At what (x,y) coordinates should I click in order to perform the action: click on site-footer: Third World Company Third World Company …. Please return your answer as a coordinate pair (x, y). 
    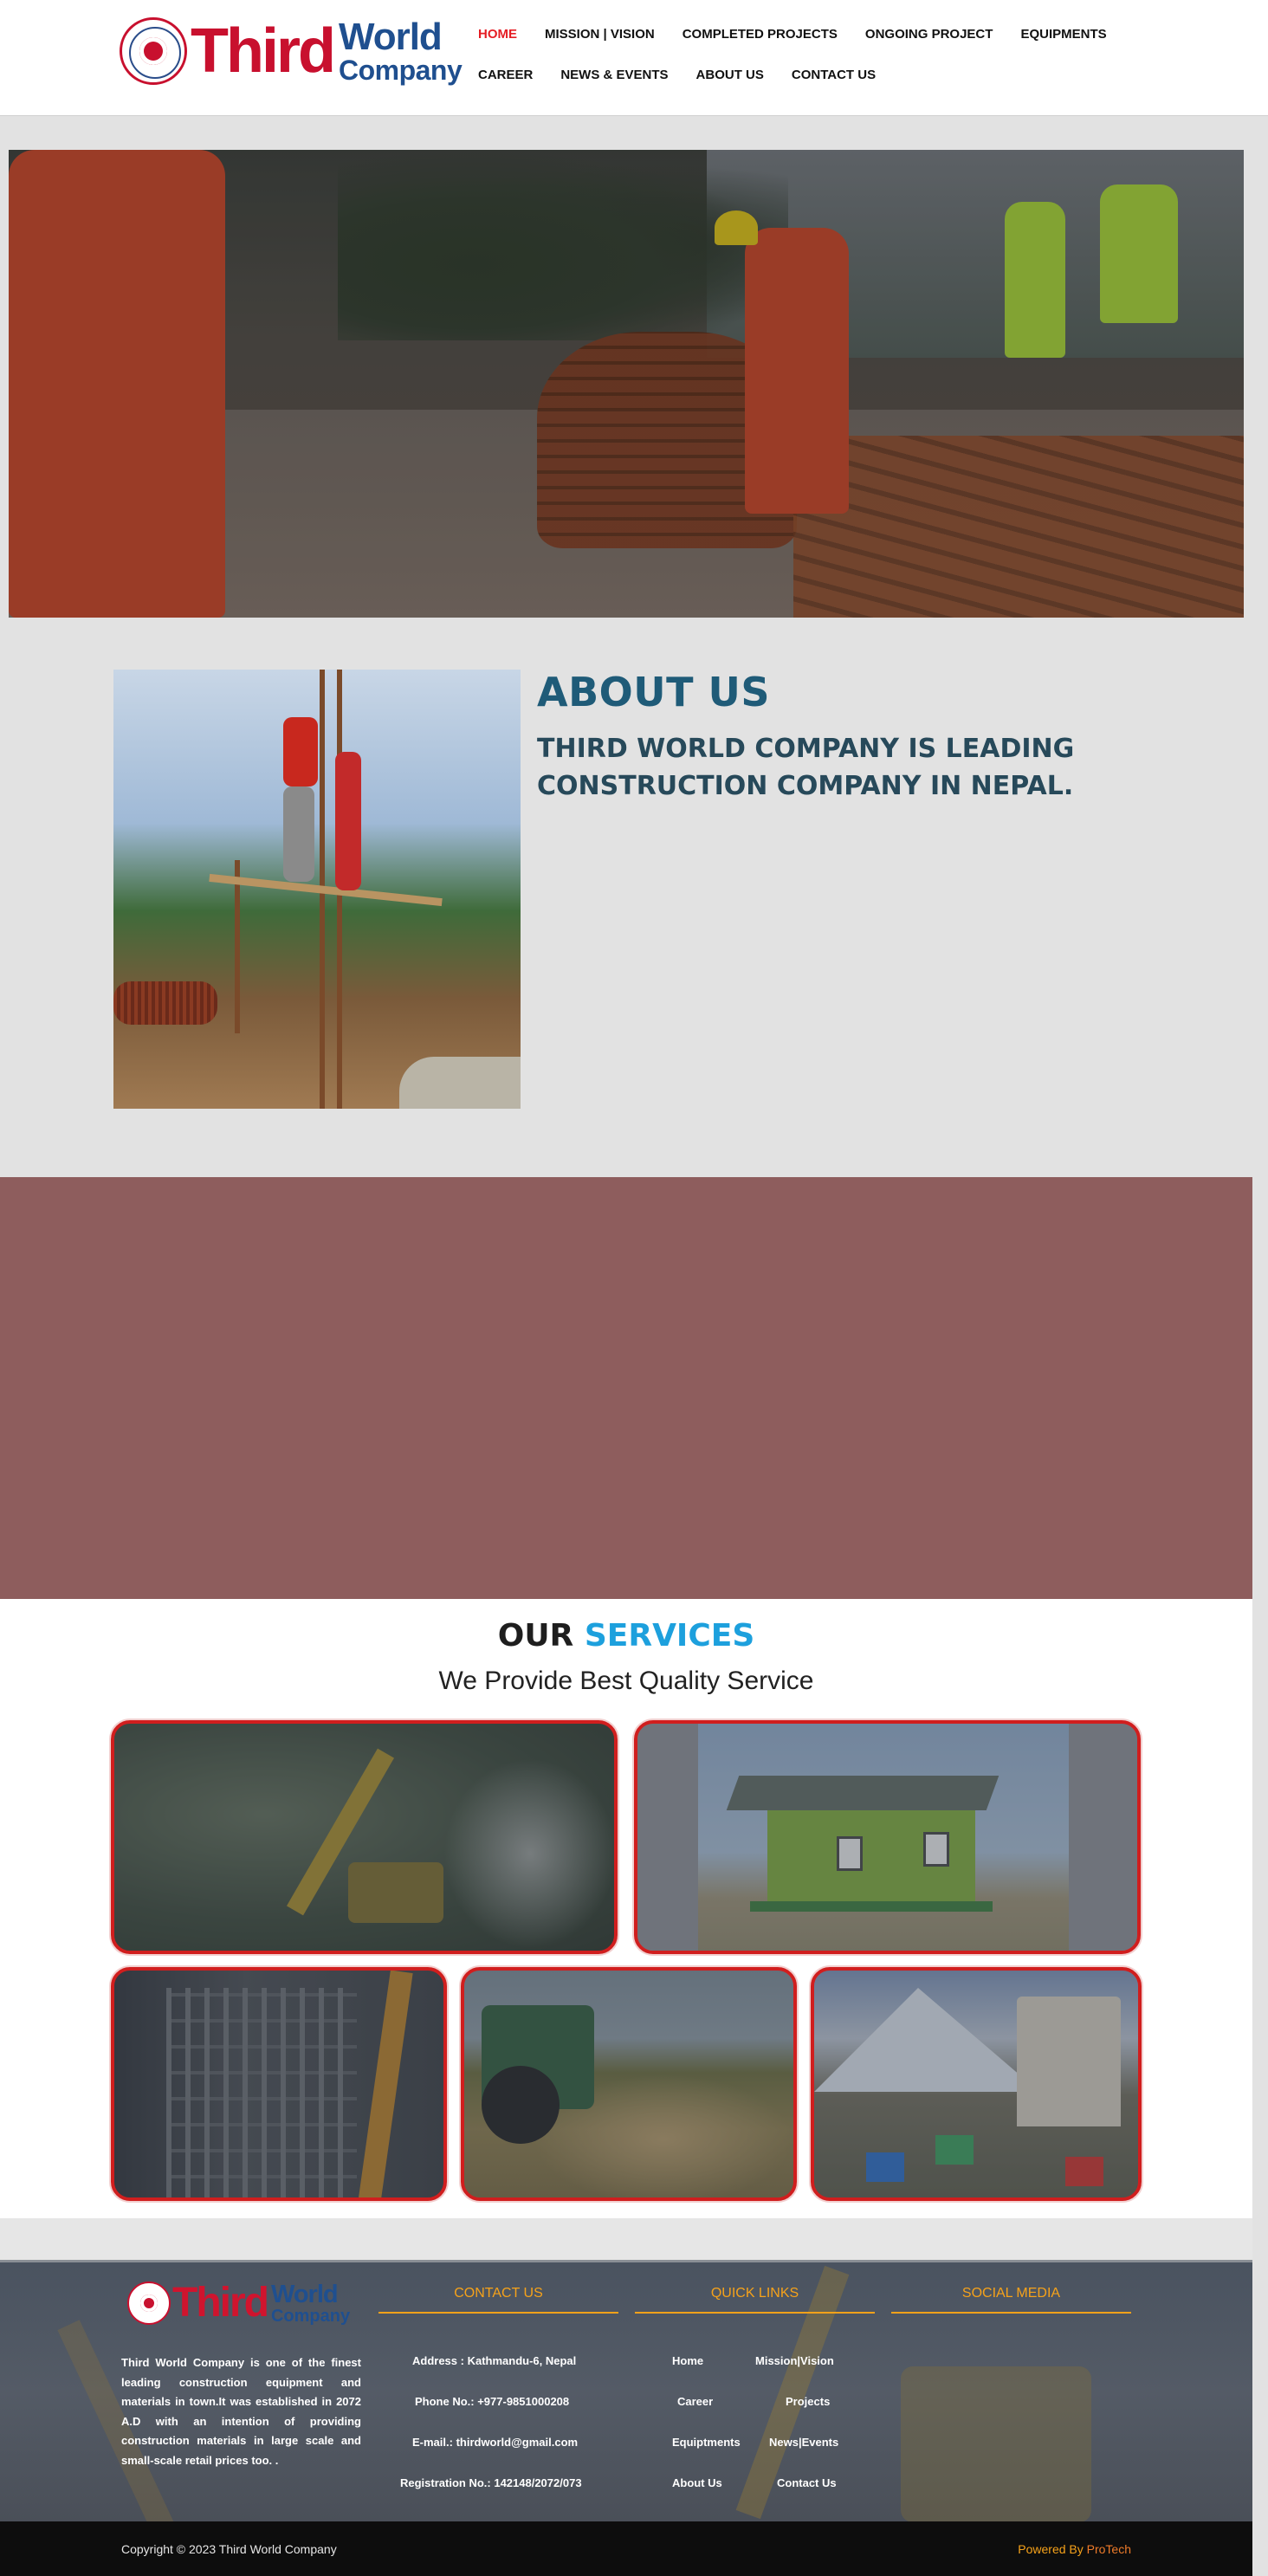
    Looking at the image, I should click on (626, 2390).